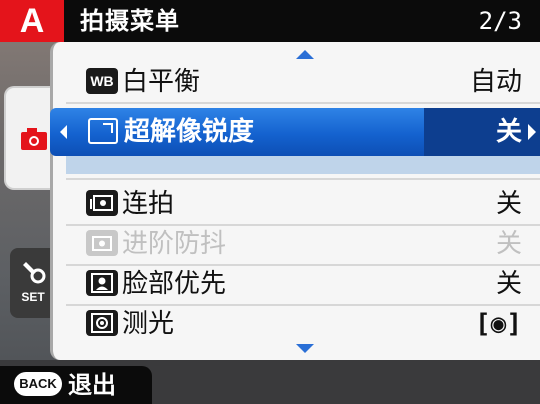  Describe the element at coordinates (508, 132) in the screenshot. I see `menu-item-value-selected: 关` at that location.